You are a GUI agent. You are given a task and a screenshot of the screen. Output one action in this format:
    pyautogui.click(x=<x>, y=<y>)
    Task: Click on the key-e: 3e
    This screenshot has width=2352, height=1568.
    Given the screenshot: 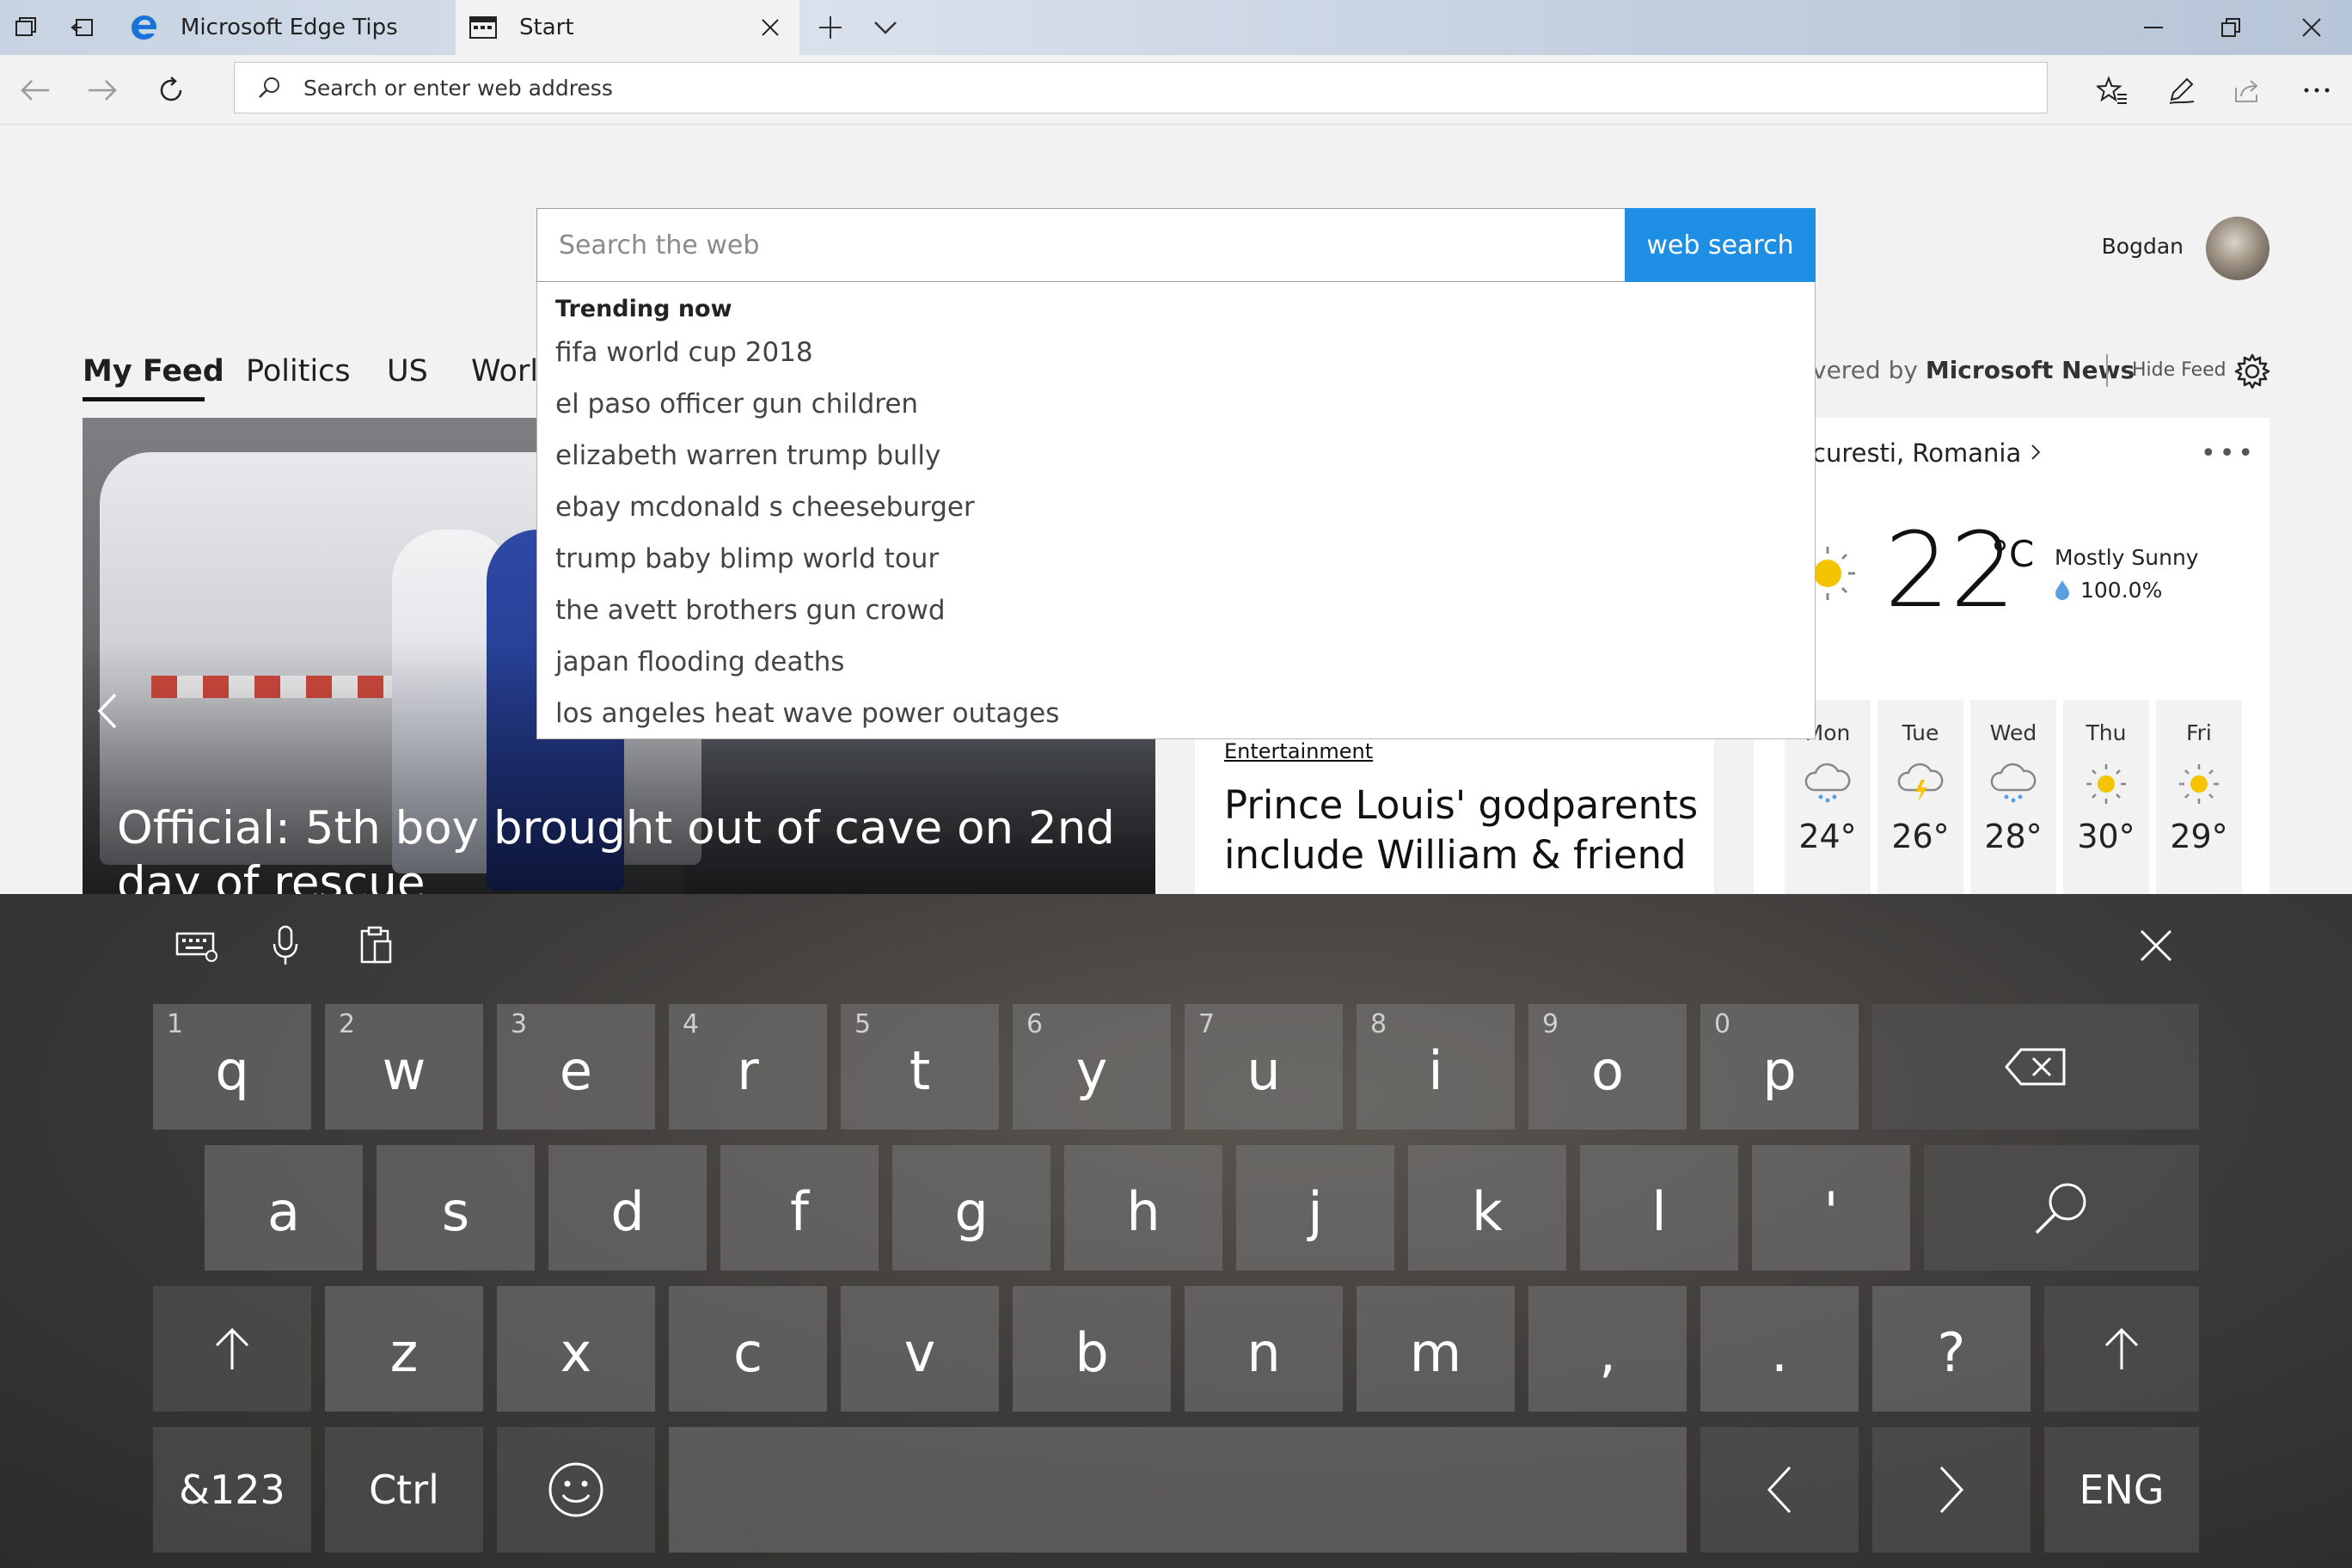 What is the action you would take?
    pyautogui.click(x=576, y=1067)
    